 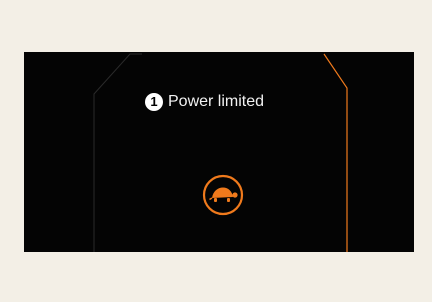 What do you see at coordinates (117, 152) in the screenshot?
I see `gauge-outline-left` at bounding box center [117, 152].